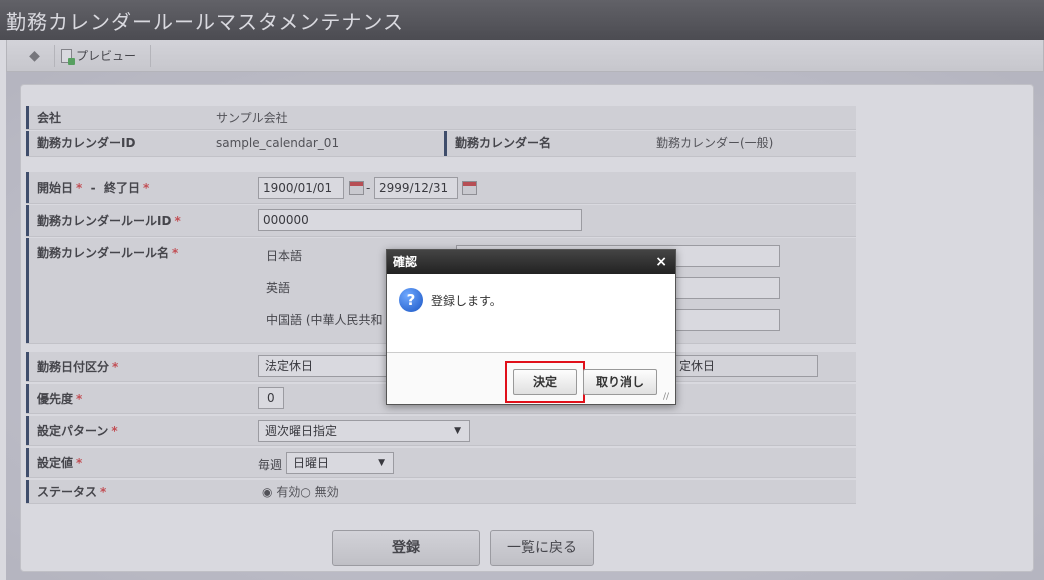 The height and width of the screenshot is (580, 1044). I want to click on dialog-footer: 決定 取り消し //, so click(531, 378).